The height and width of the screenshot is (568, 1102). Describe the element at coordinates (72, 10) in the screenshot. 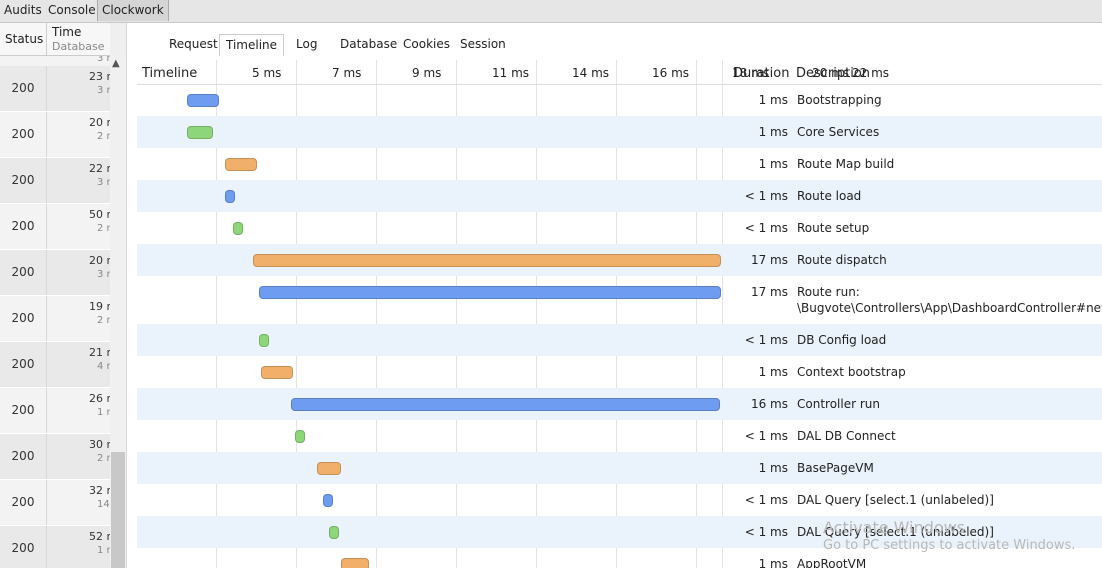

I see `tab-console: Console` at that location.